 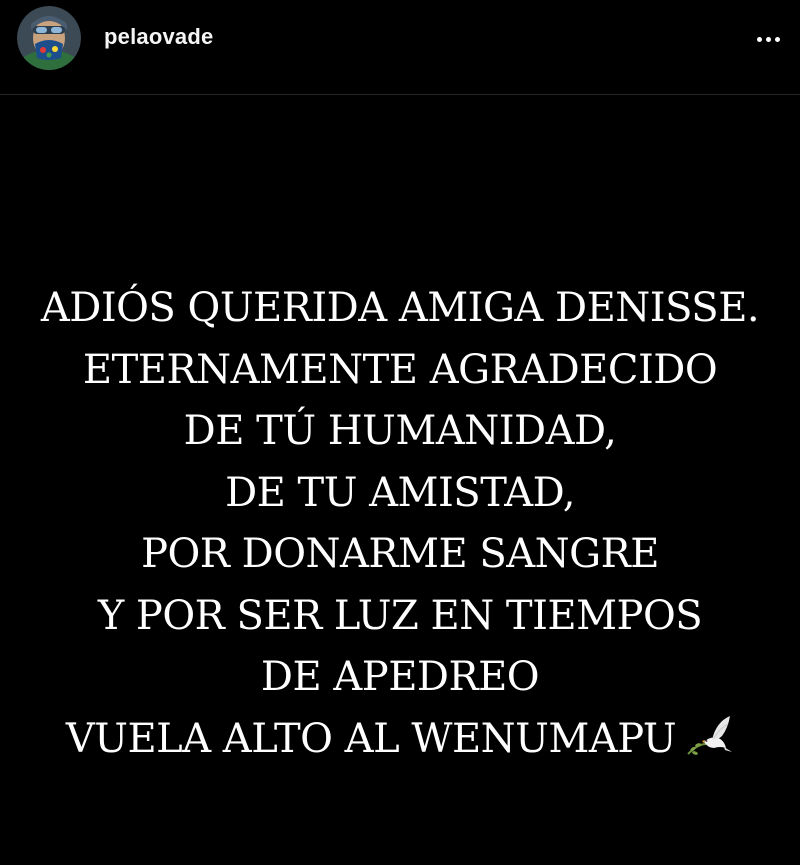 I want to click on message-line: DE TU AMISTAD,, so click(x=400, y=492).